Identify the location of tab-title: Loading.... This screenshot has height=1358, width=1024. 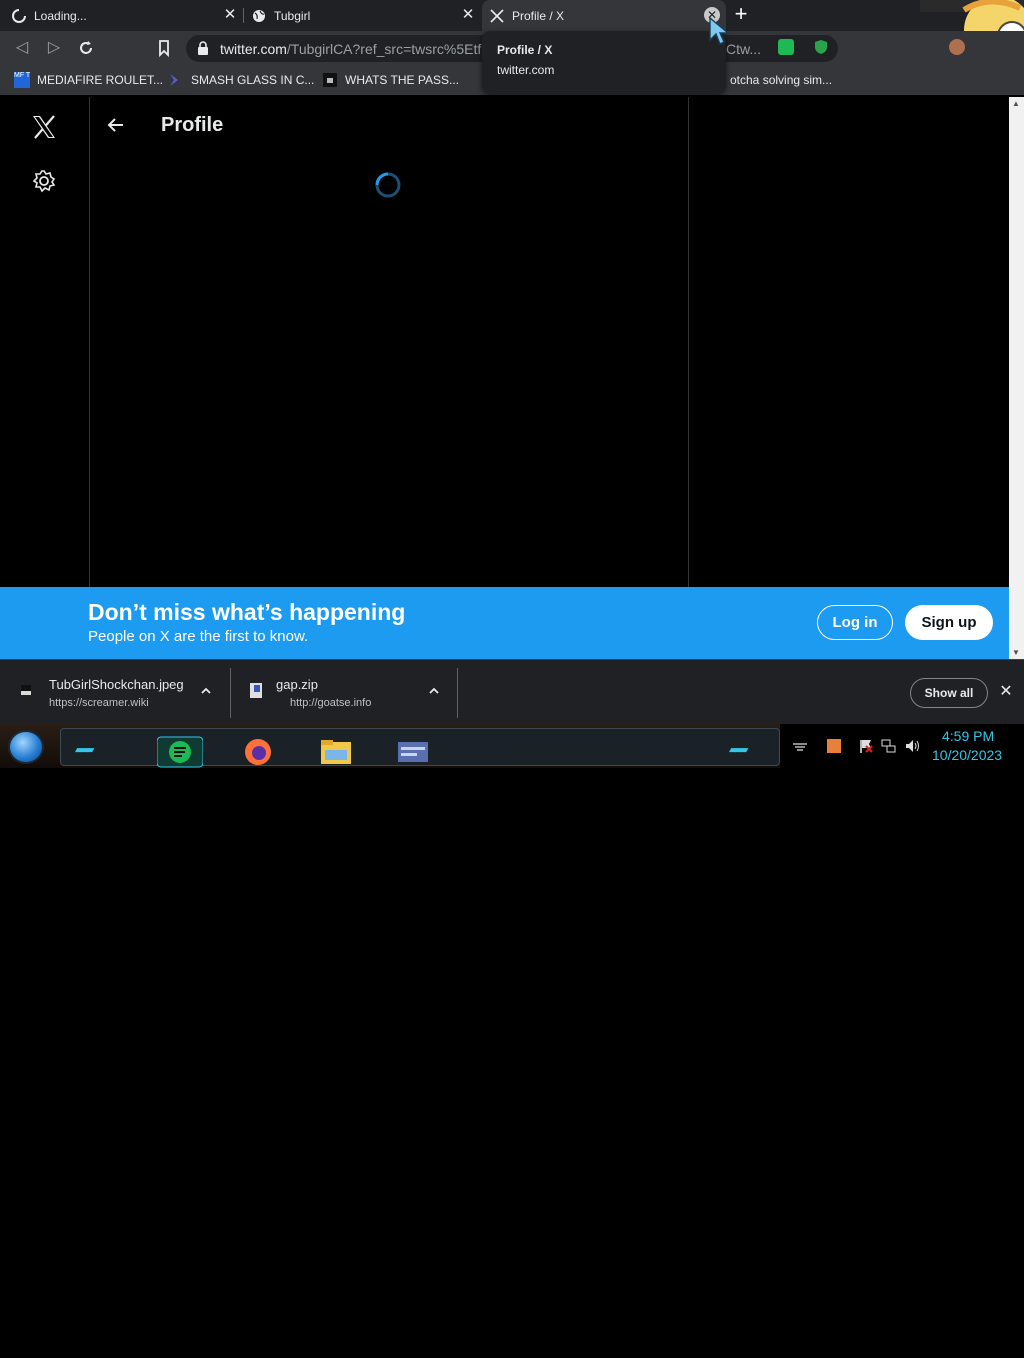
(60, 15).